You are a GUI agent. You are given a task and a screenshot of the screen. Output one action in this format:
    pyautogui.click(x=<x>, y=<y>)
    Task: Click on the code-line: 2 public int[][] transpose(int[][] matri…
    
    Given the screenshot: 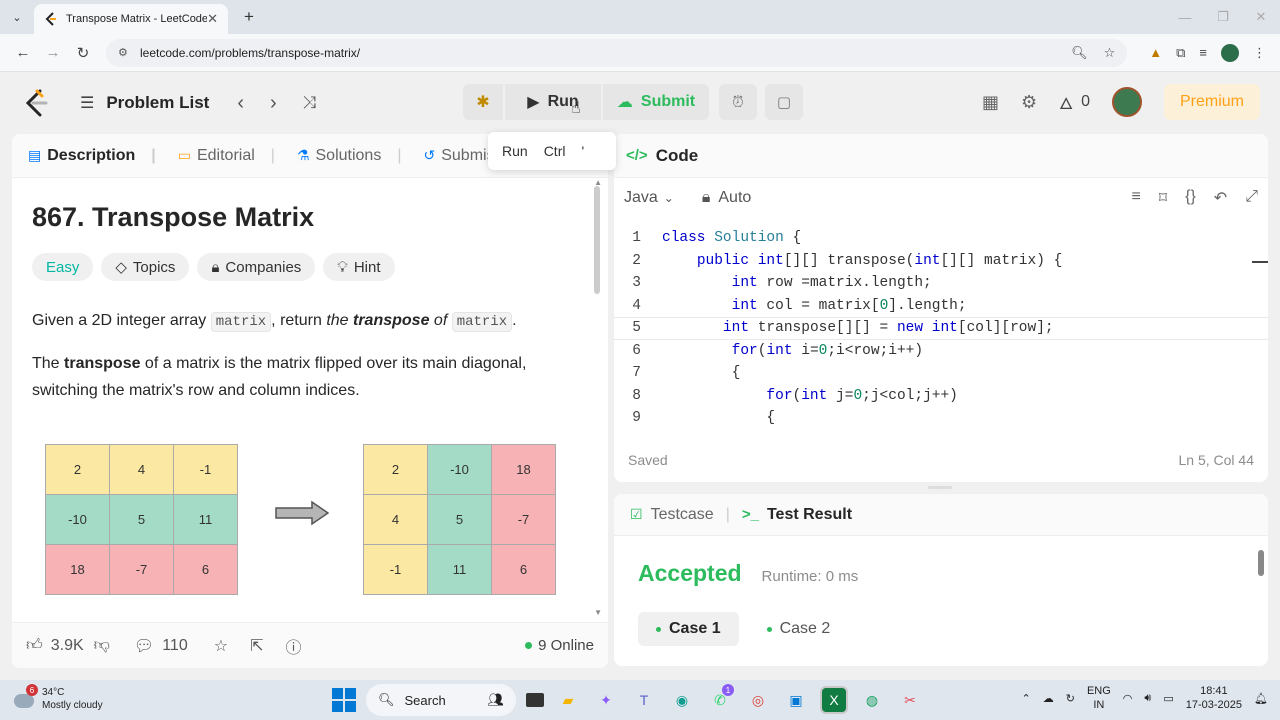 What is the action you would take?
    pyautogui.click(x=941, y=261)
    